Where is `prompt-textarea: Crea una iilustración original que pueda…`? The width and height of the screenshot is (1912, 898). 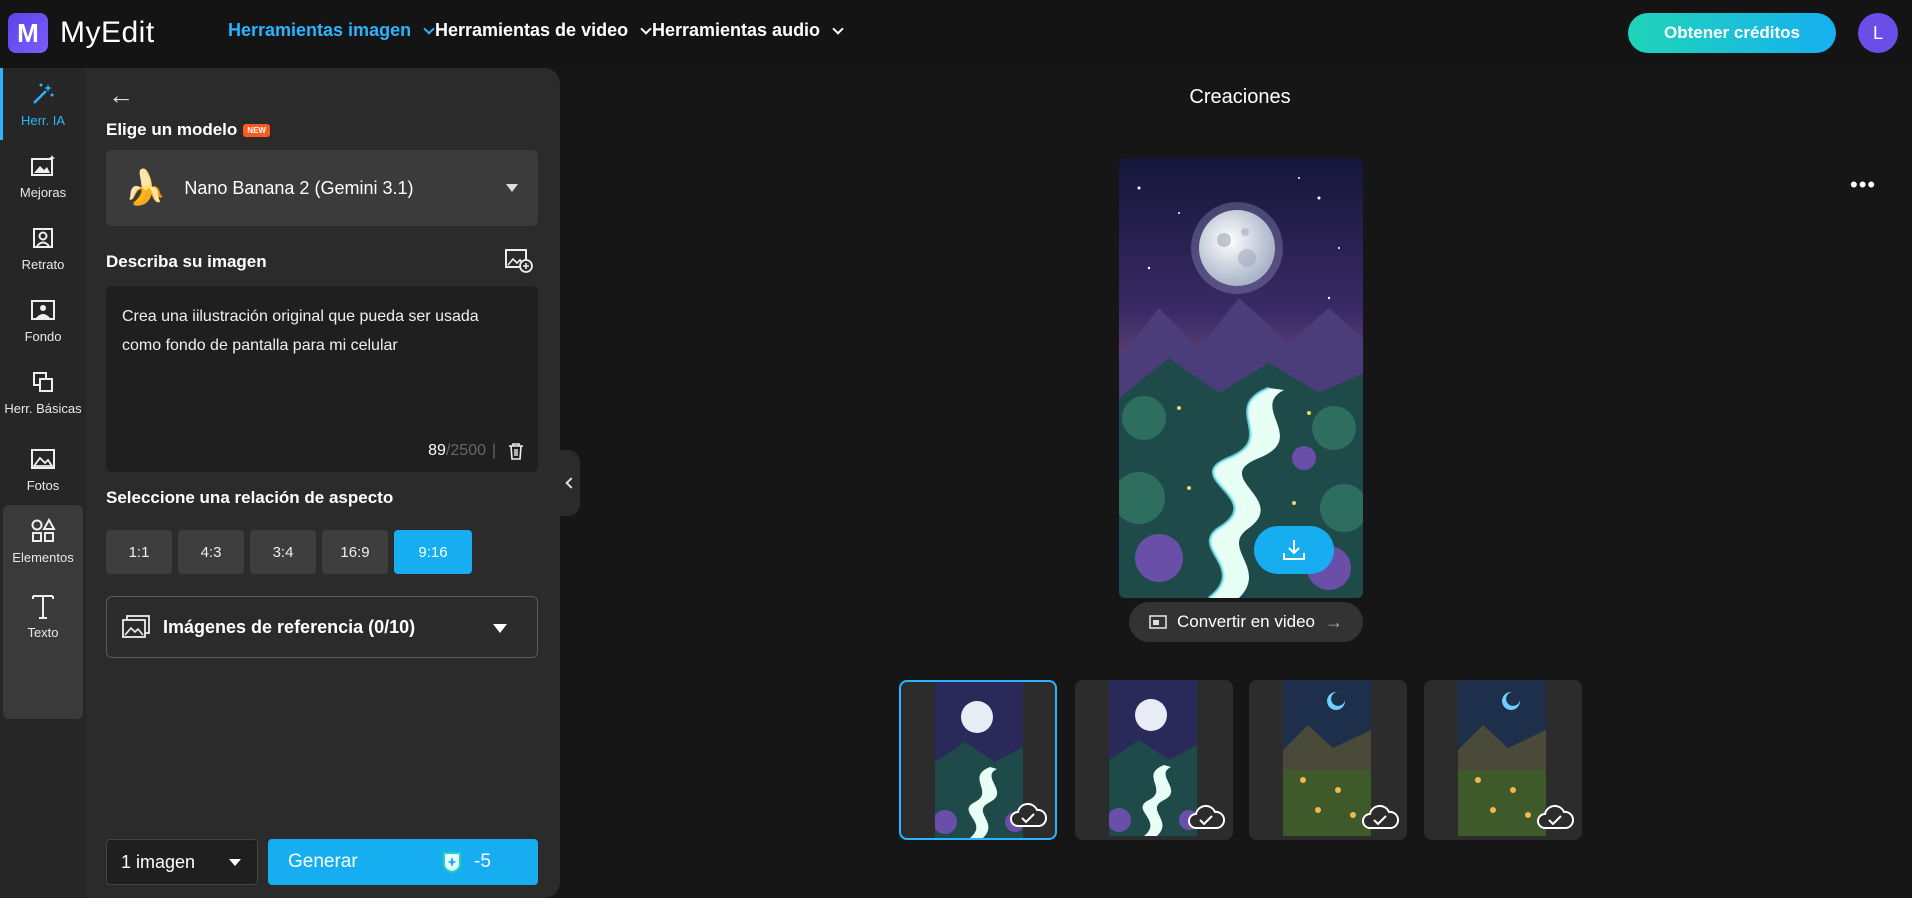
prompt-textarea: Crea una iilustración original que pueda… is located at coordinates (322, 379).